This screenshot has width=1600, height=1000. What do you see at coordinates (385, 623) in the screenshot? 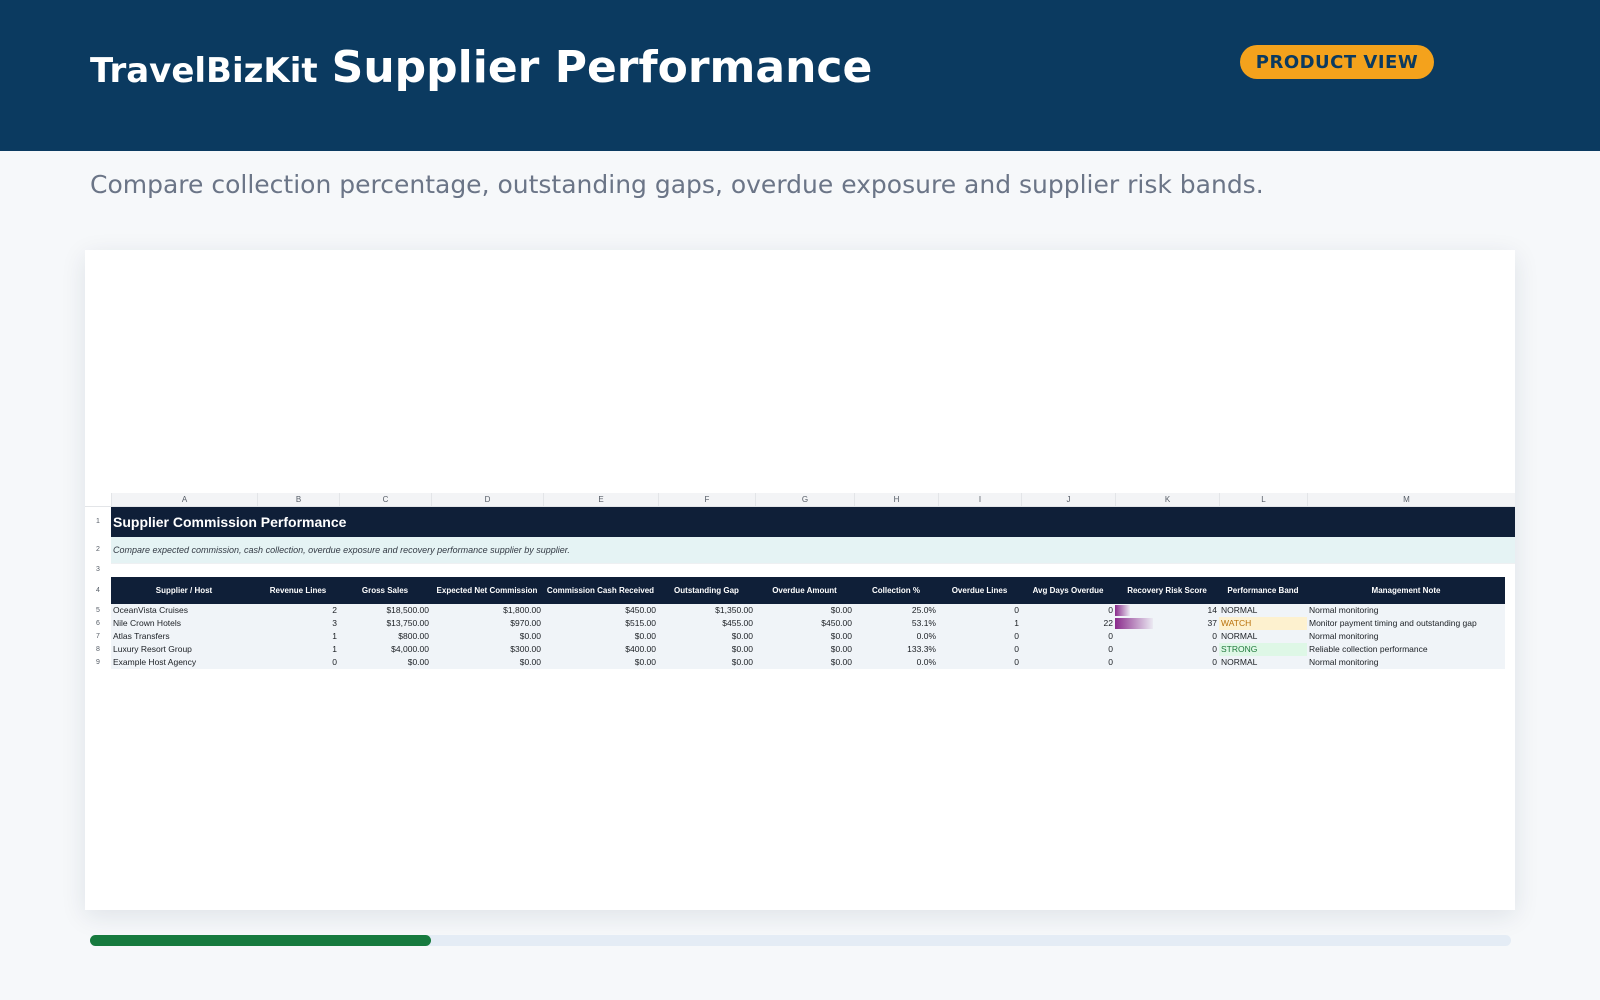
I see `cell-gross-sales: $13,750.00` at bounding box center [385, 623].